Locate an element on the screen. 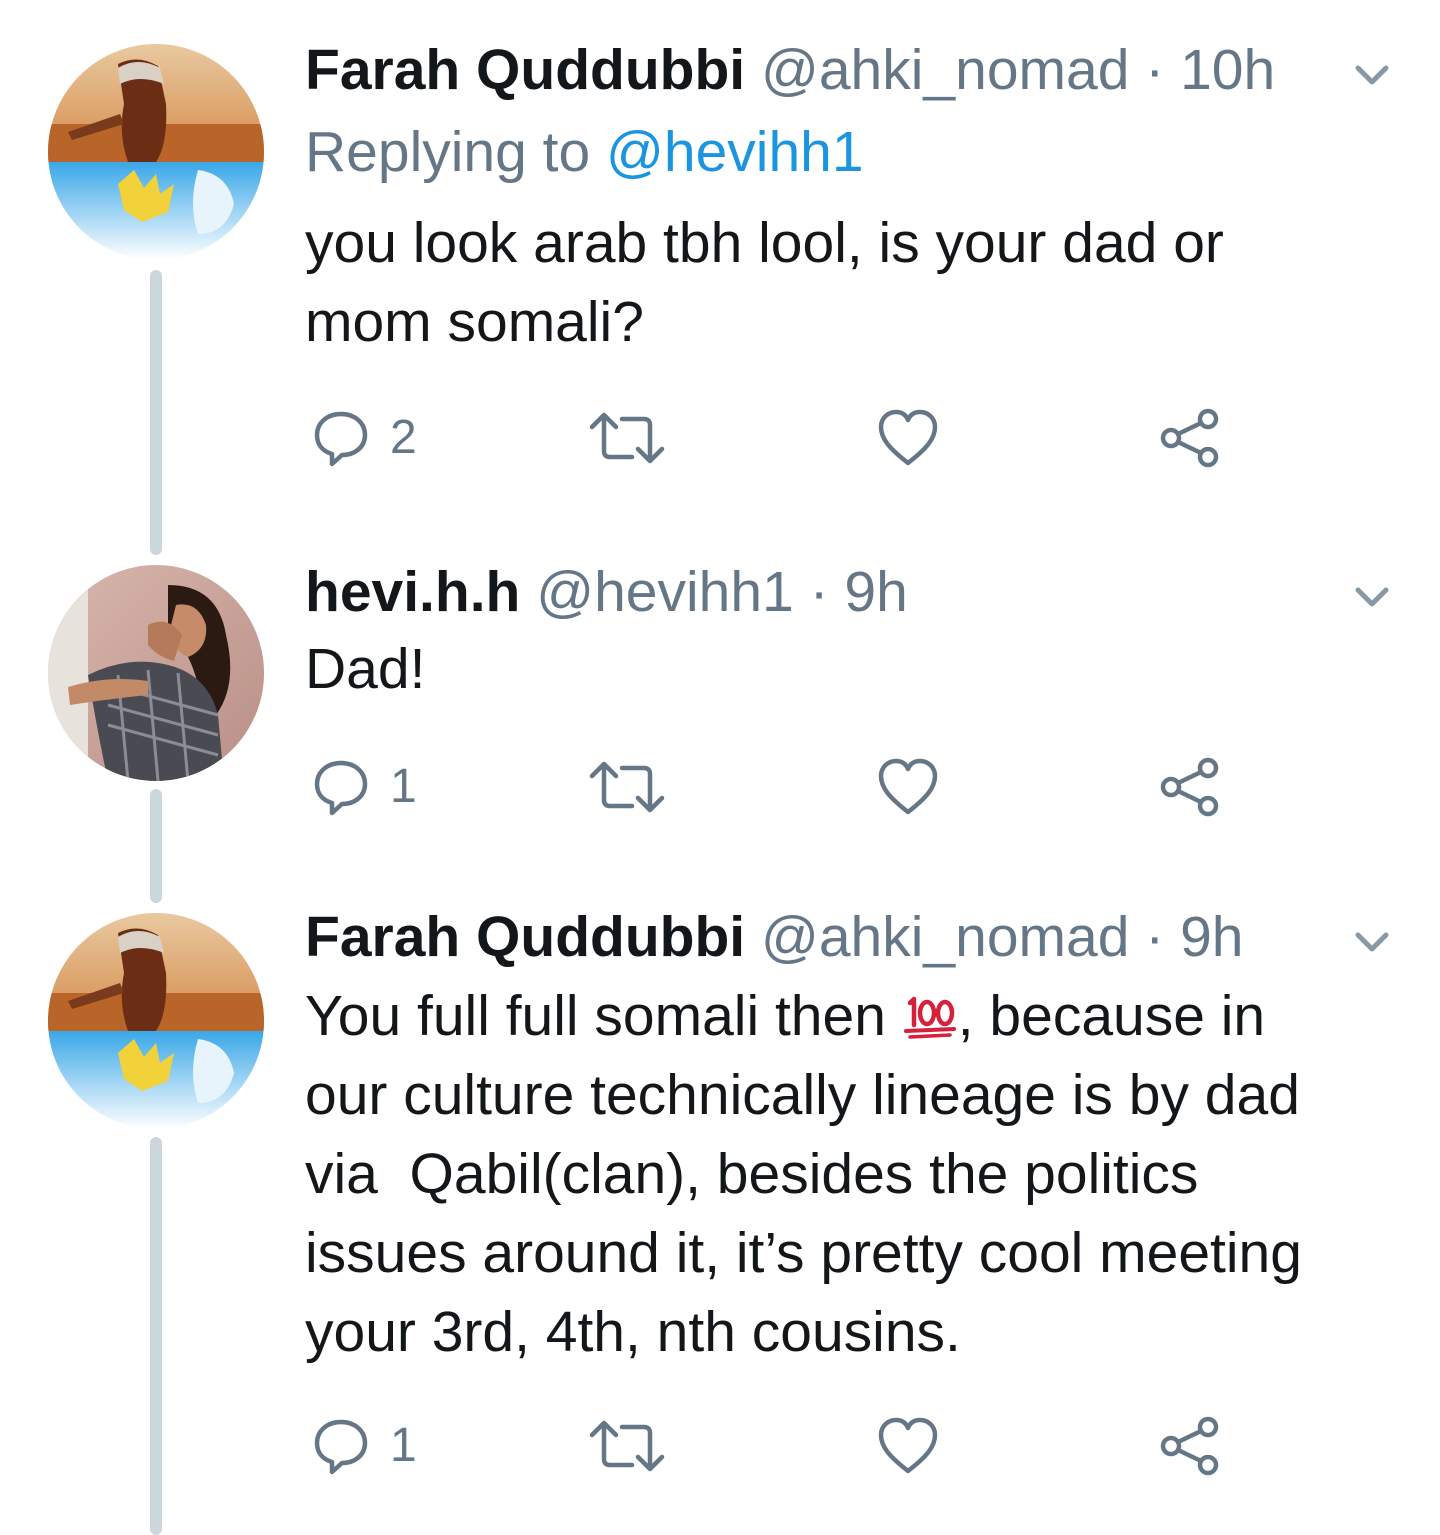 This screenshot has height=1535, width=1440. tweet-text-line: mom somali? is located at coordinates (474, 322).